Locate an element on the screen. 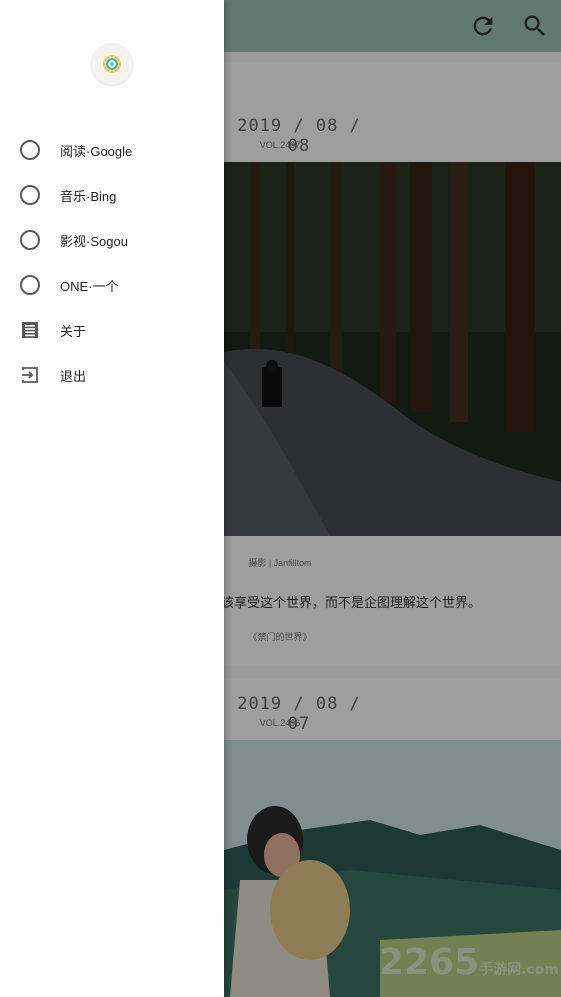 This screenshot has height=997, width=561. drawer-item-label: 阅读·Google is located at coordinates (96, 151).